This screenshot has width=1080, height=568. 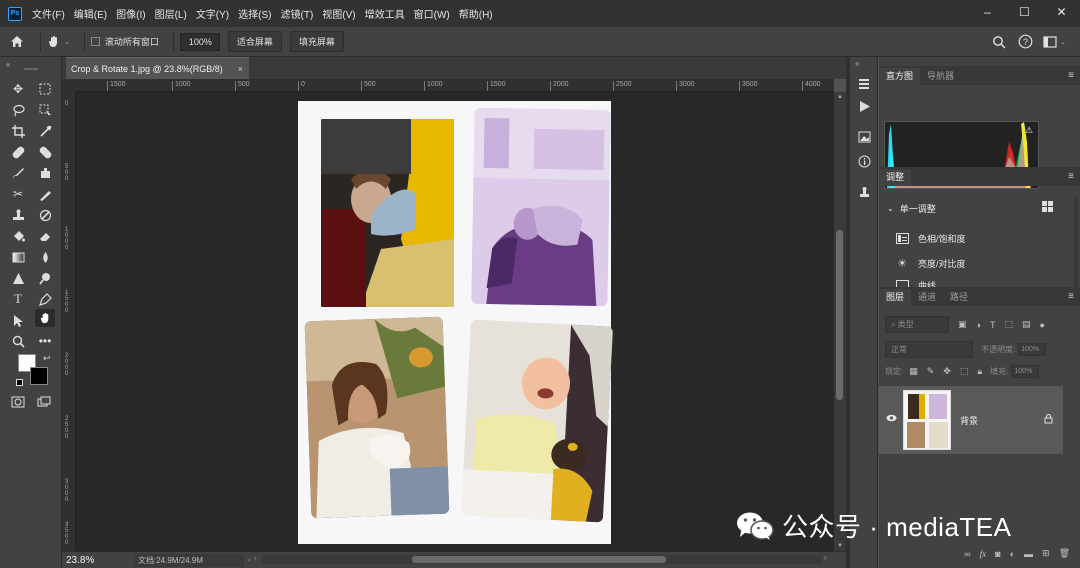 I want to click on menu-filter: 滤镜(T), so click(x=297, y=13).